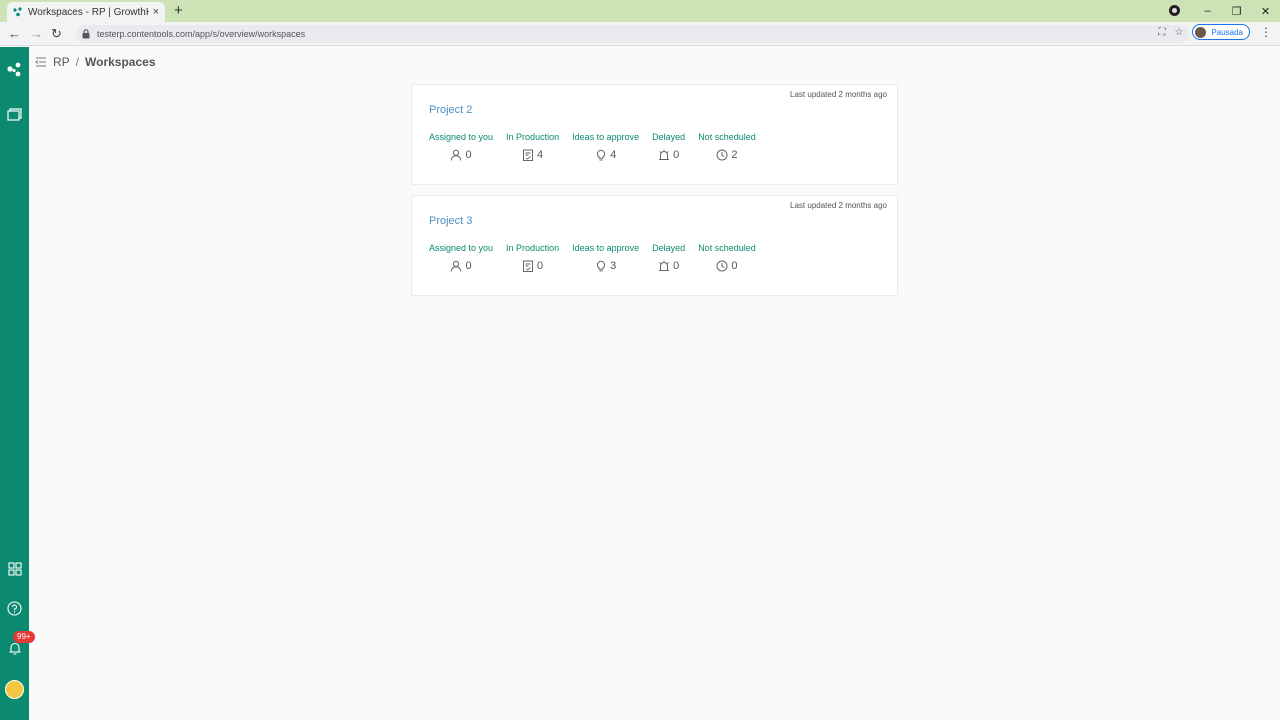  What do you see at coordinates (14, 608) in the screenshot?
I see `help-icon` at bounding box center [14, 608].